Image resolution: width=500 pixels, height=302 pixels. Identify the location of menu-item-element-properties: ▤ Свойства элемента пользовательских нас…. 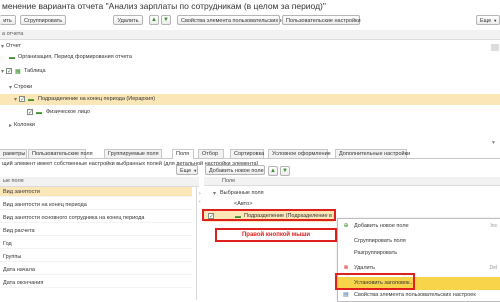
(419, 295).